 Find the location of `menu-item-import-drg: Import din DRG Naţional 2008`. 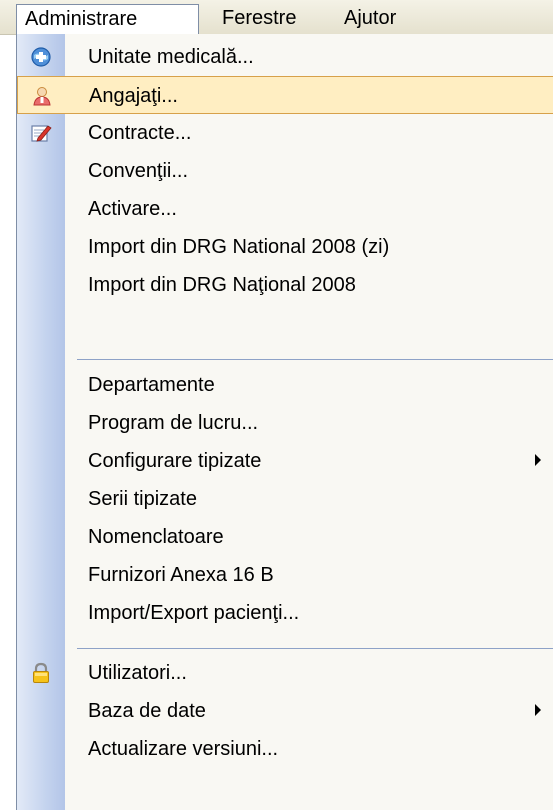

menu-item-import-drg: Import din DRG Naţional 2008 is located at coordinates (285, 285).